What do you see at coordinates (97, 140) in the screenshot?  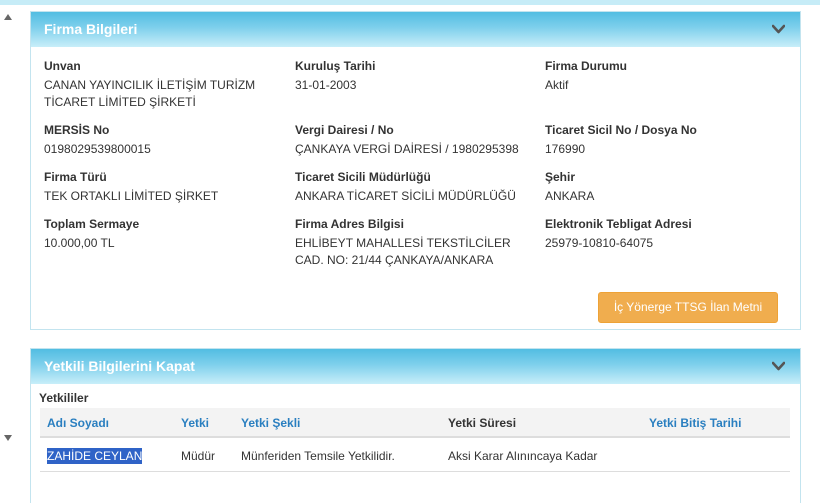 I see `mersis-field: MERSİS No 0198029539800015` at bounding box center [97, 140].